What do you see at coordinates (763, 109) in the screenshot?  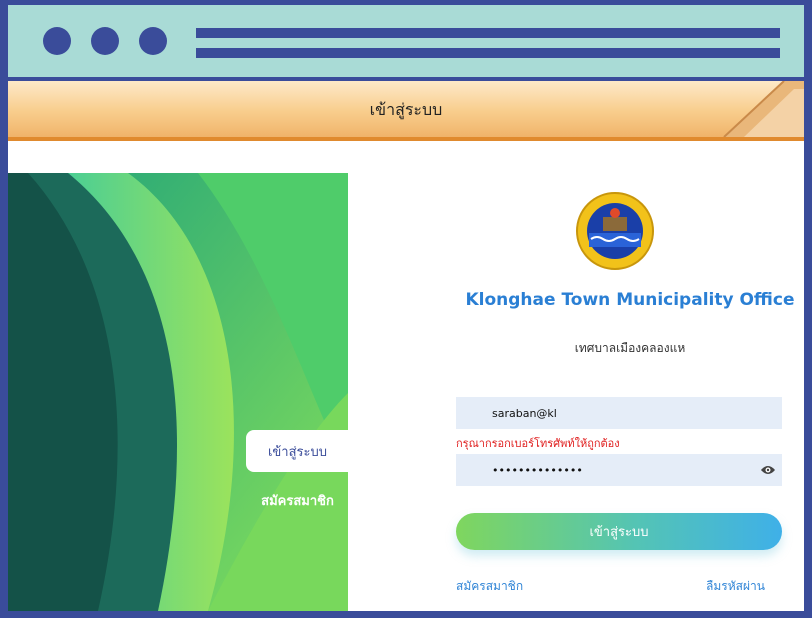 I see `header-decoration` at bounding box center [763, 109].